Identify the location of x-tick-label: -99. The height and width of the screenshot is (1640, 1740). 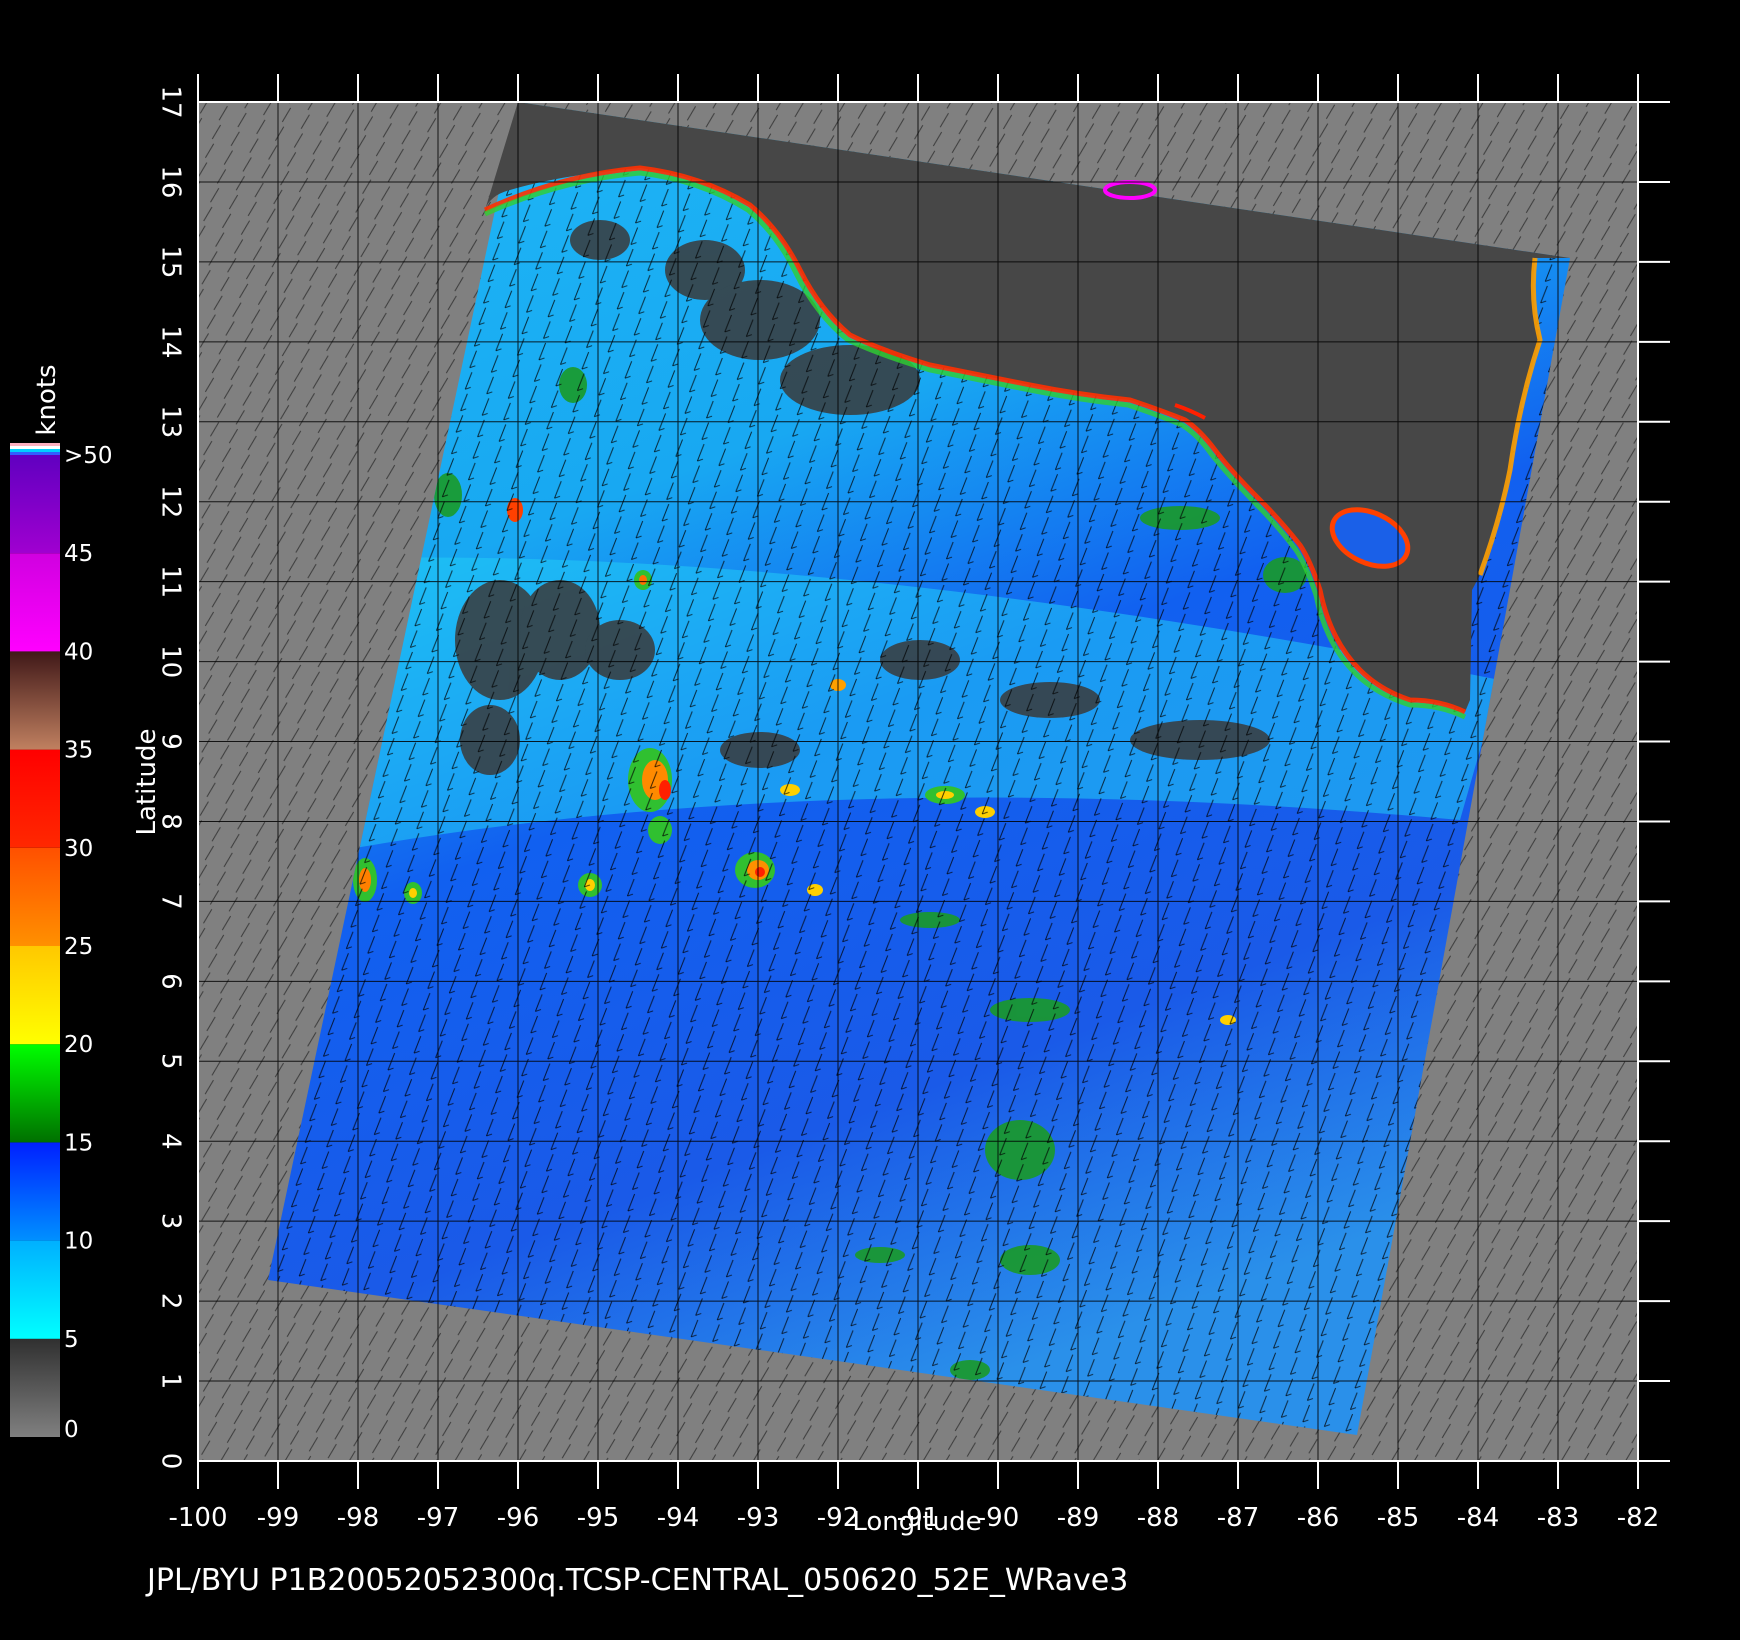
(278, 1518).